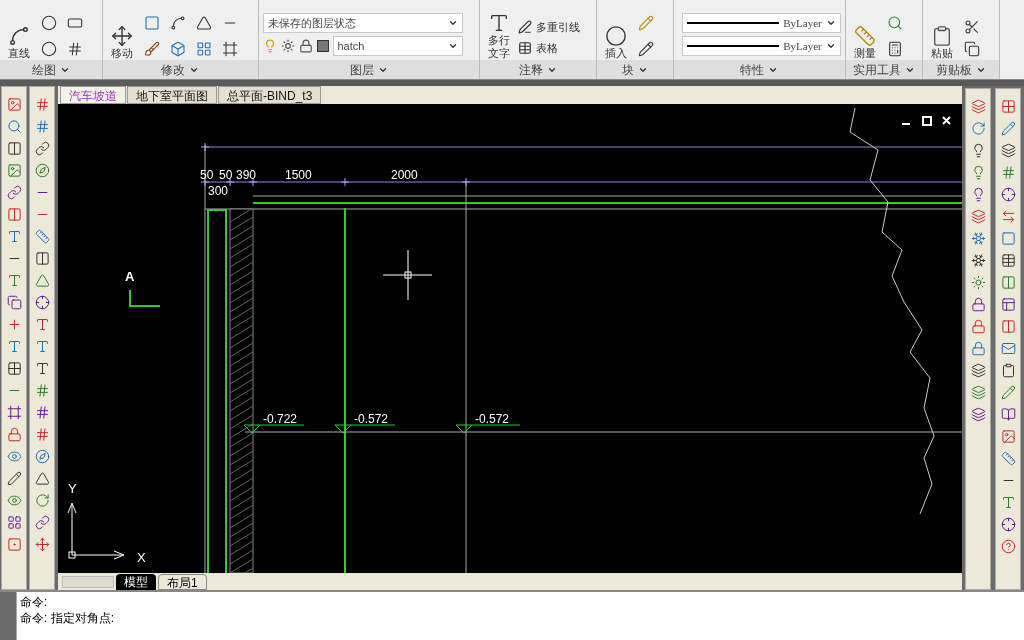  What do you see at coordinates (322, 46) in the screenshot?
I see `color-swatch` at bounding box center [322, 46].